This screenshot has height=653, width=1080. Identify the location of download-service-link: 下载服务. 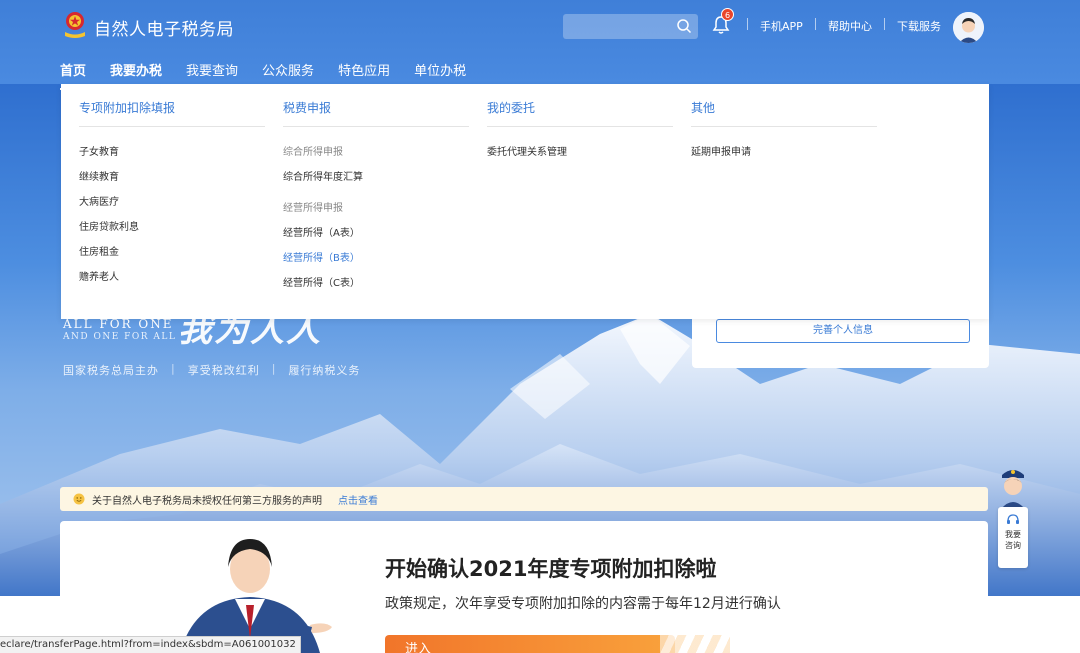
(919, 26).